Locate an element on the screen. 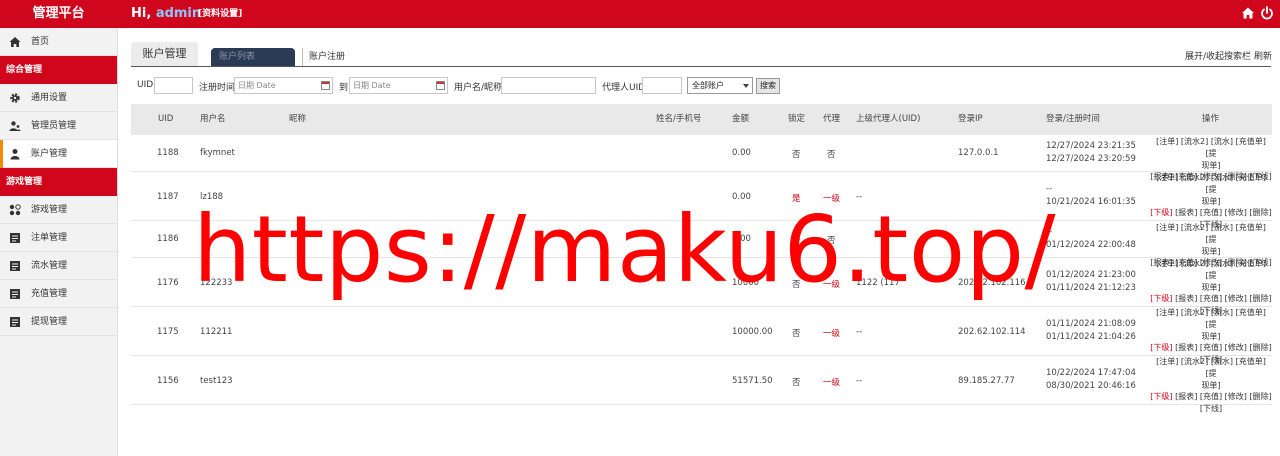 This screenshot has height=456, width=1280. sidebar-item-bet-manage: 注单管理 is located at coordinates (58, 238).